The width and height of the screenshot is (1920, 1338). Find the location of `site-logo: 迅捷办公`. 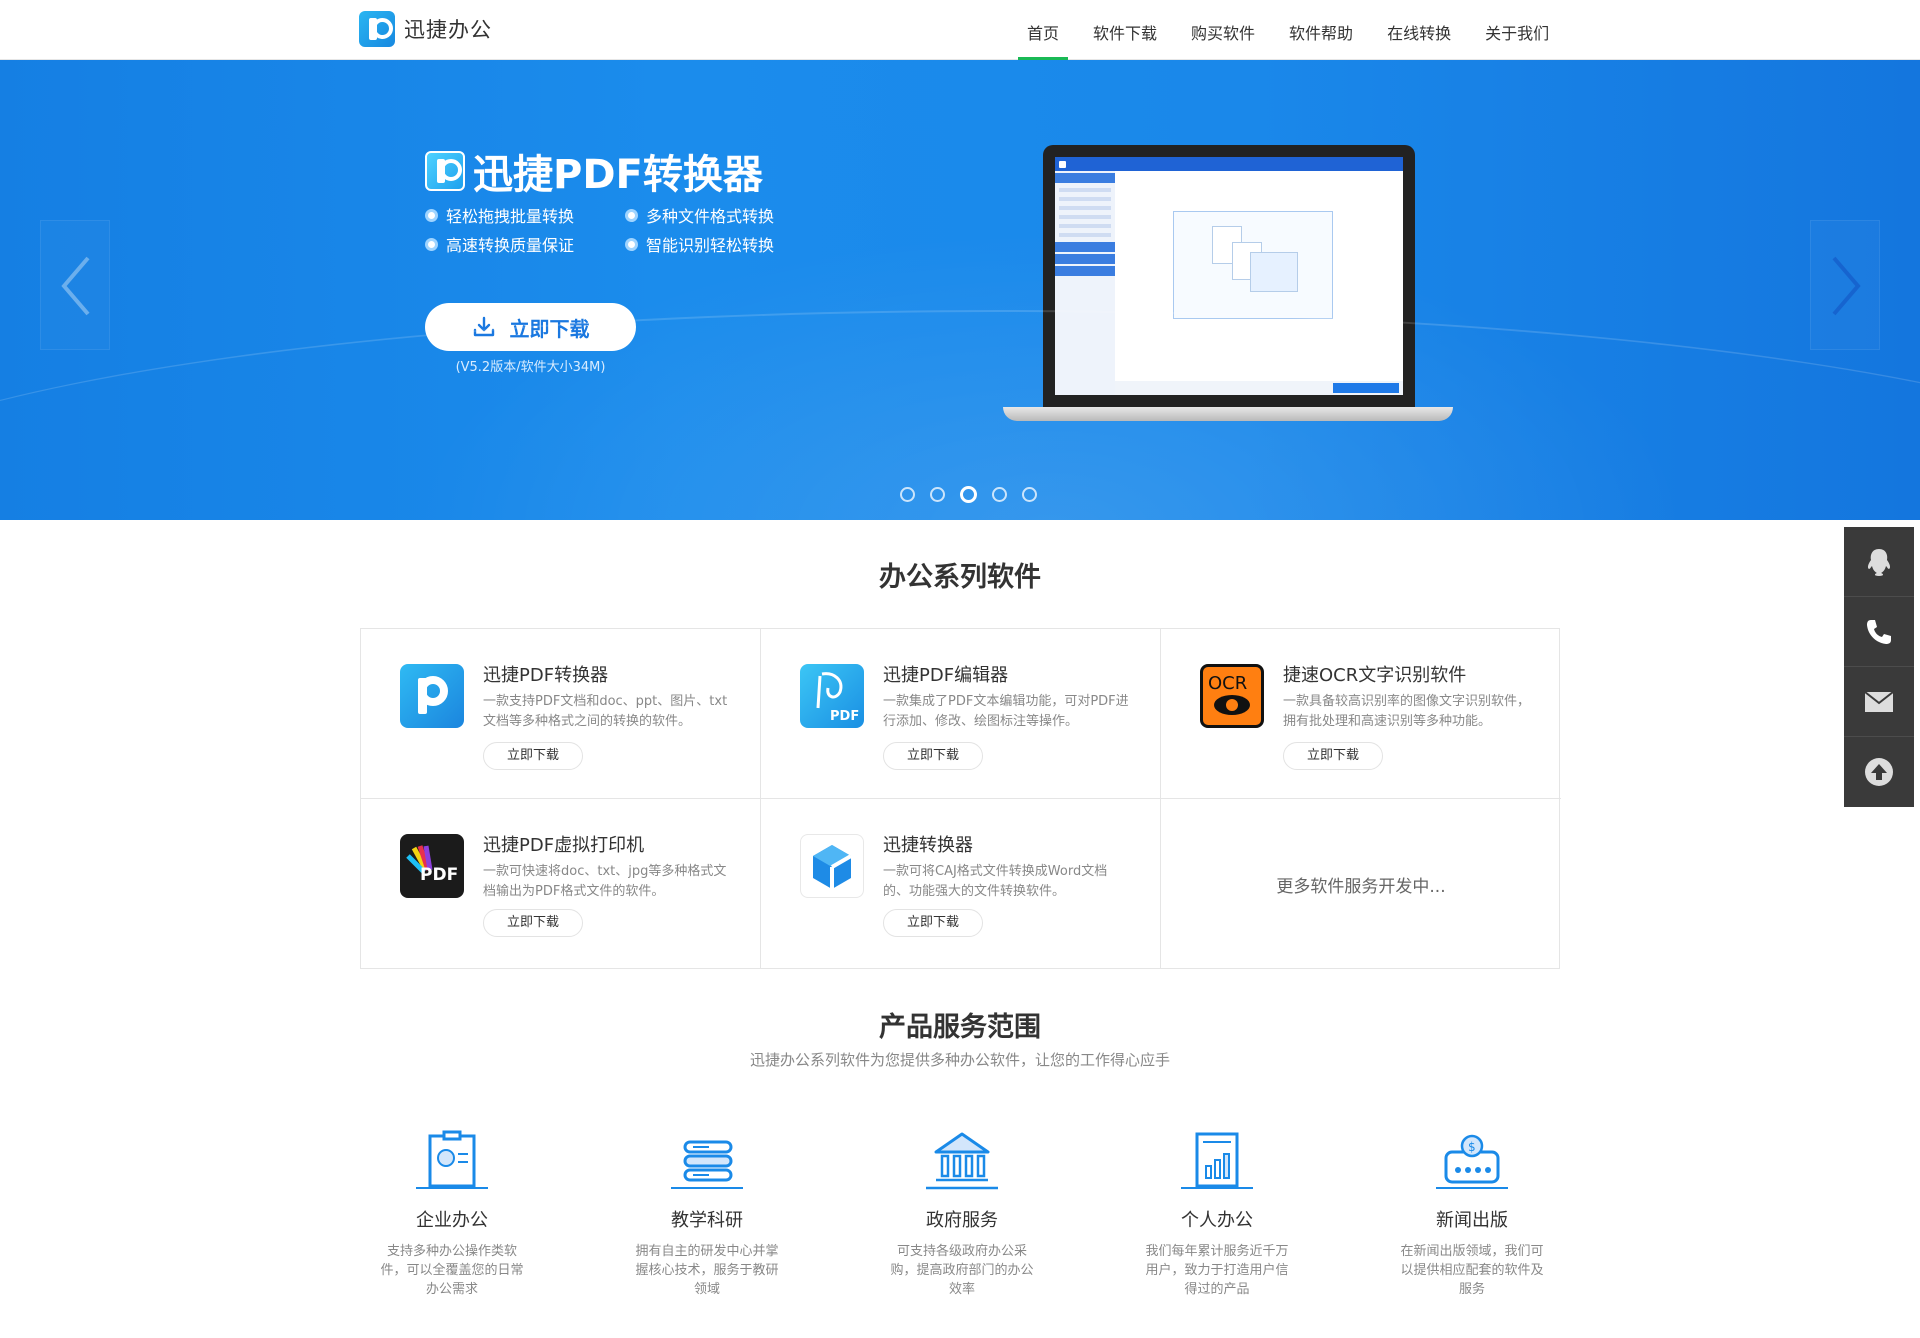

site-logo: 迅捷办公 is located at coordinates (425, 29).